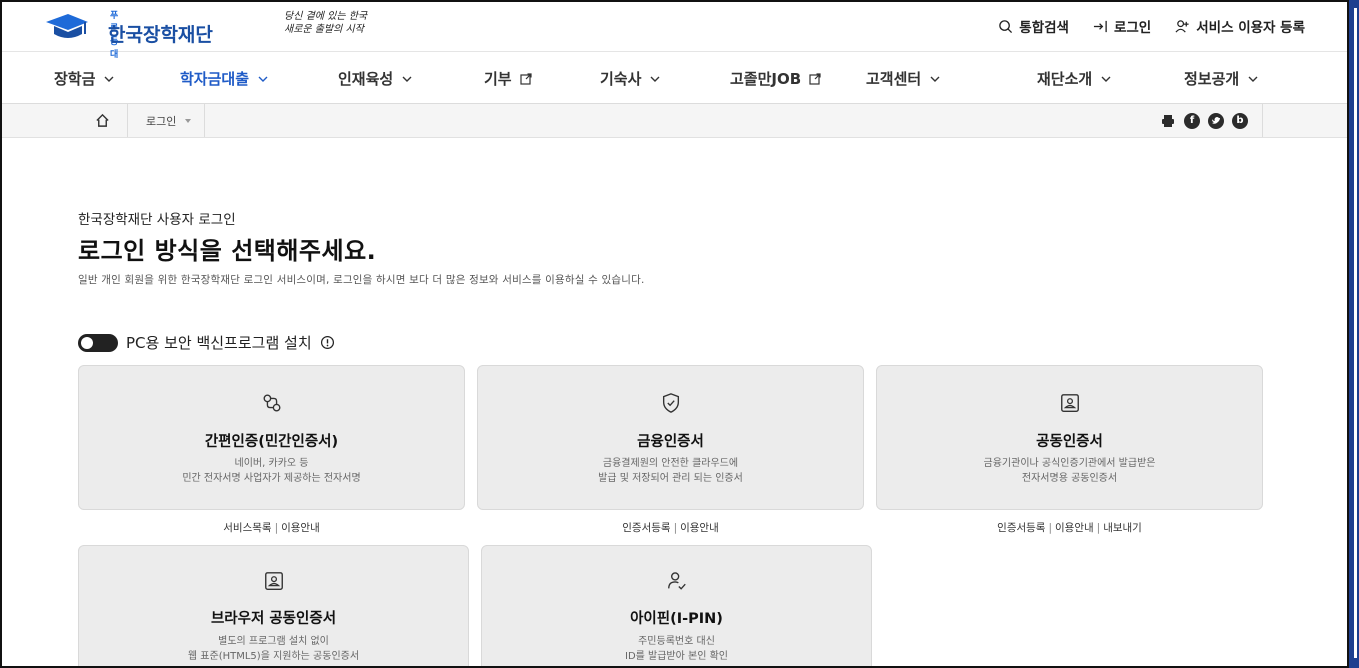 The height and width of the screenshot is (668, 1359). Describe the element at coordinates (327, 342) in the screenshot. I see `info-icon` at that location.